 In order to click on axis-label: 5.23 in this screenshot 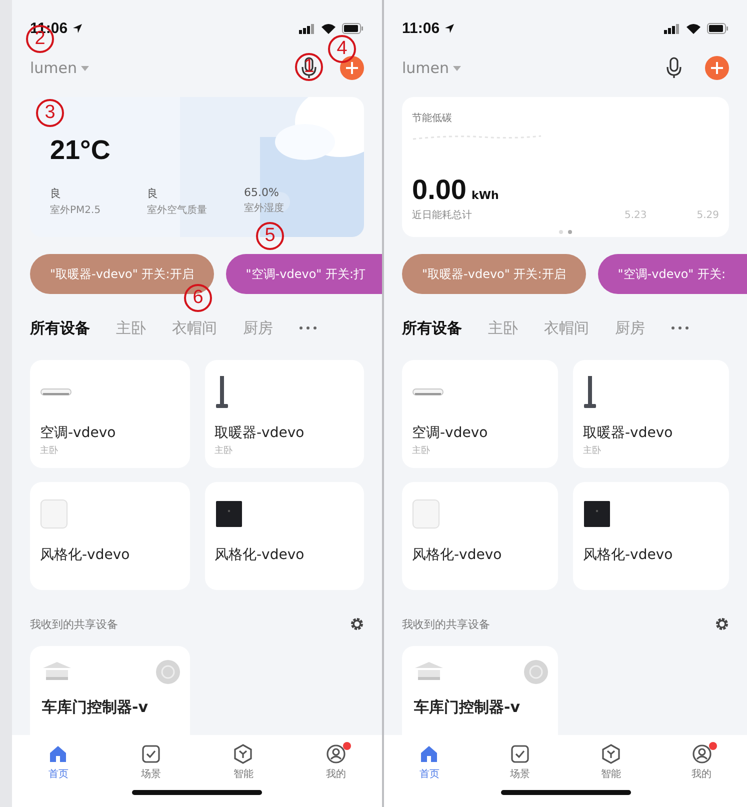, I will do `click(635, 215)`.